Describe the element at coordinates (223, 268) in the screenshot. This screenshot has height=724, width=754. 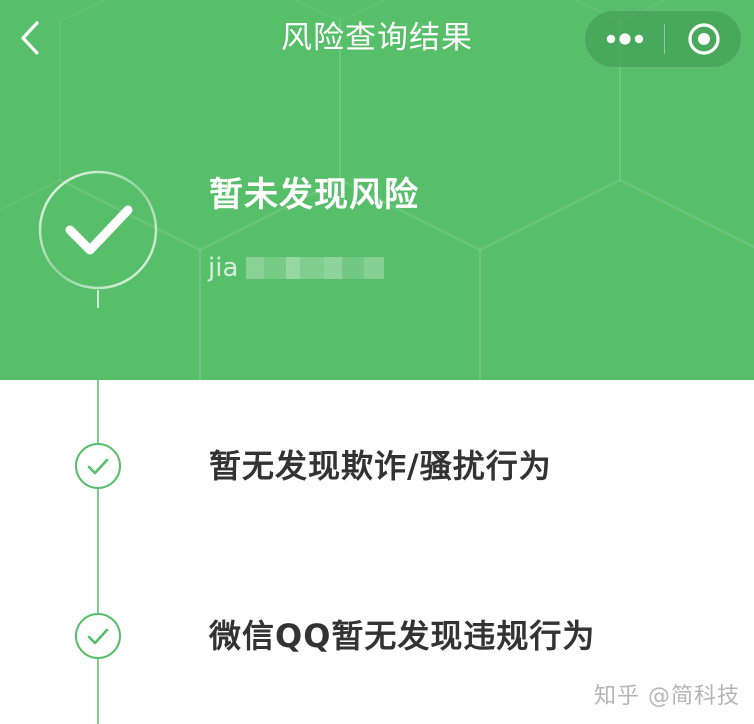
I see `account-id-prefix: jia` at that location.